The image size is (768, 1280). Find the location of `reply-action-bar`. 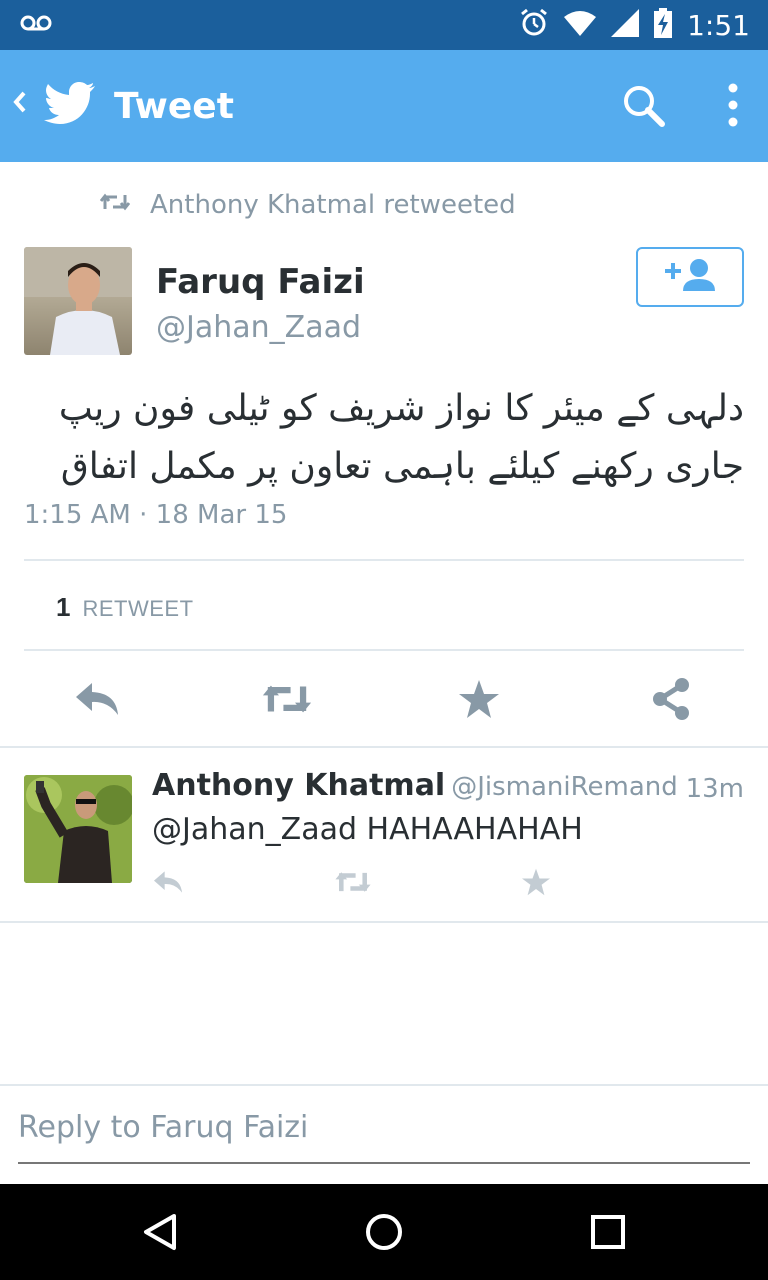

reply-action-bar is located at coordinates (384, 883).